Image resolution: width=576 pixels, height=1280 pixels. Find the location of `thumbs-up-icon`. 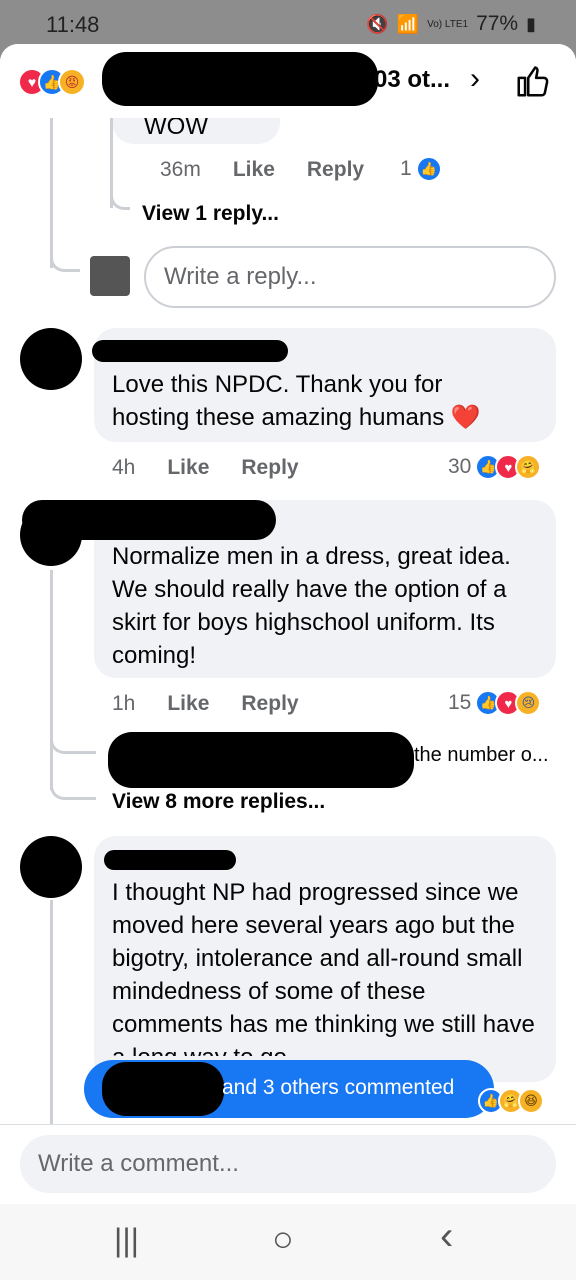

thumbs-up-icon is located at coordinates (533, 81).